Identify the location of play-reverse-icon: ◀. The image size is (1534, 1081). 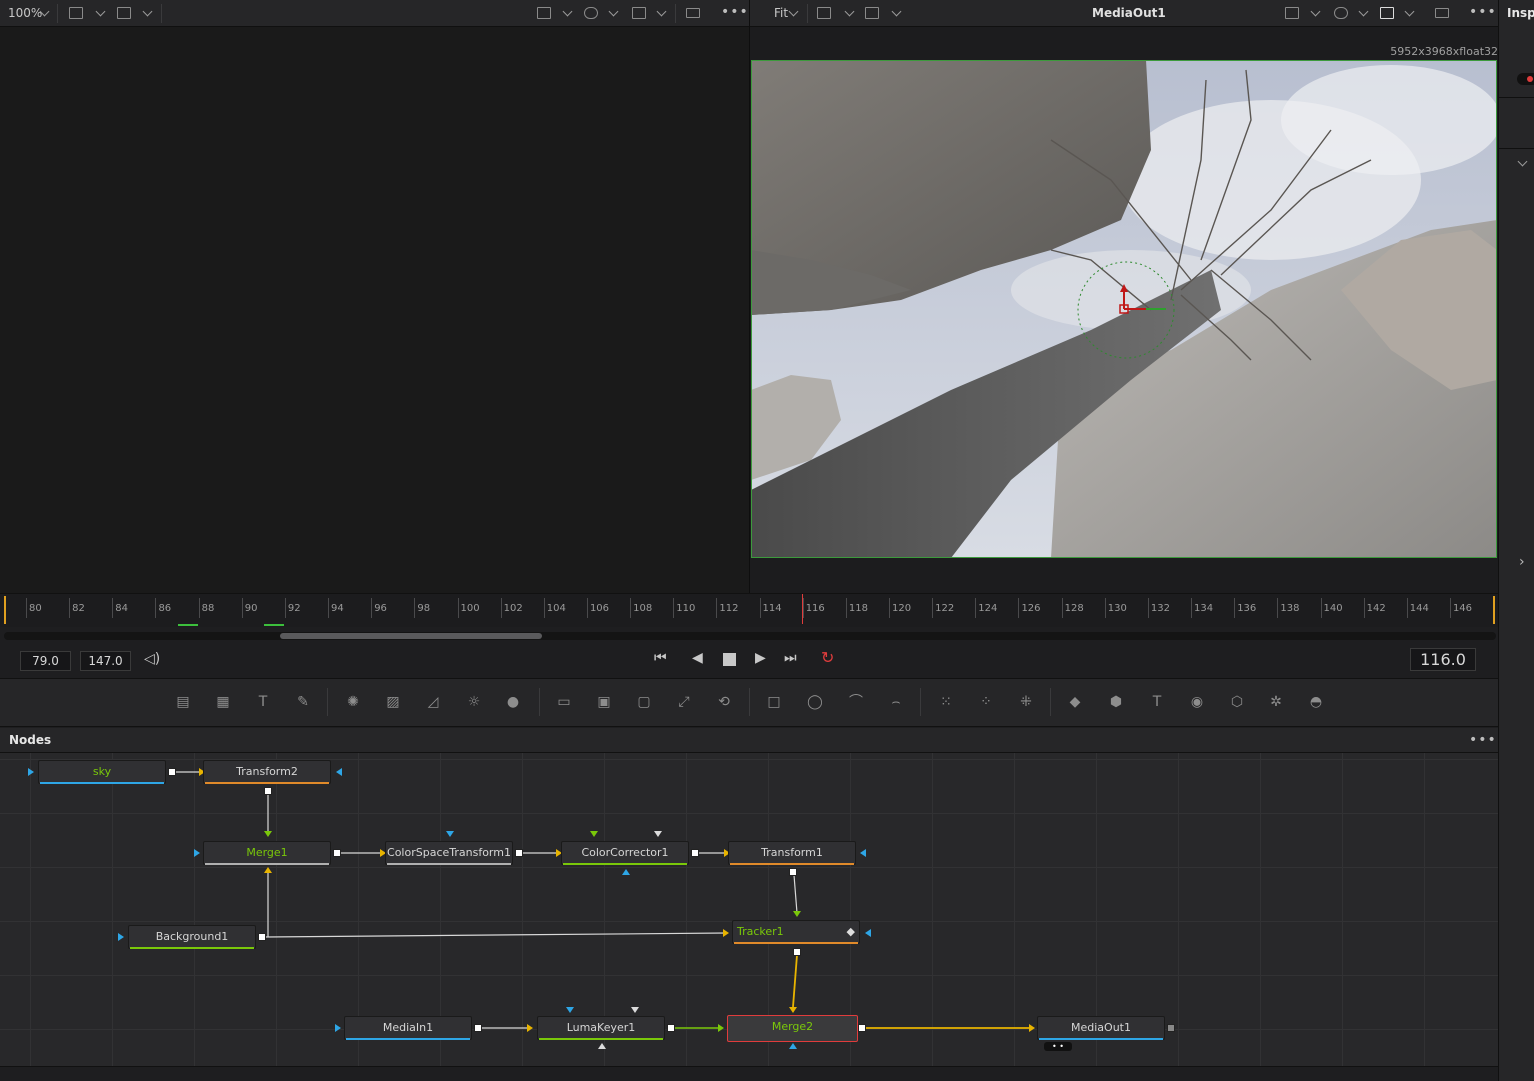
(697, 658).